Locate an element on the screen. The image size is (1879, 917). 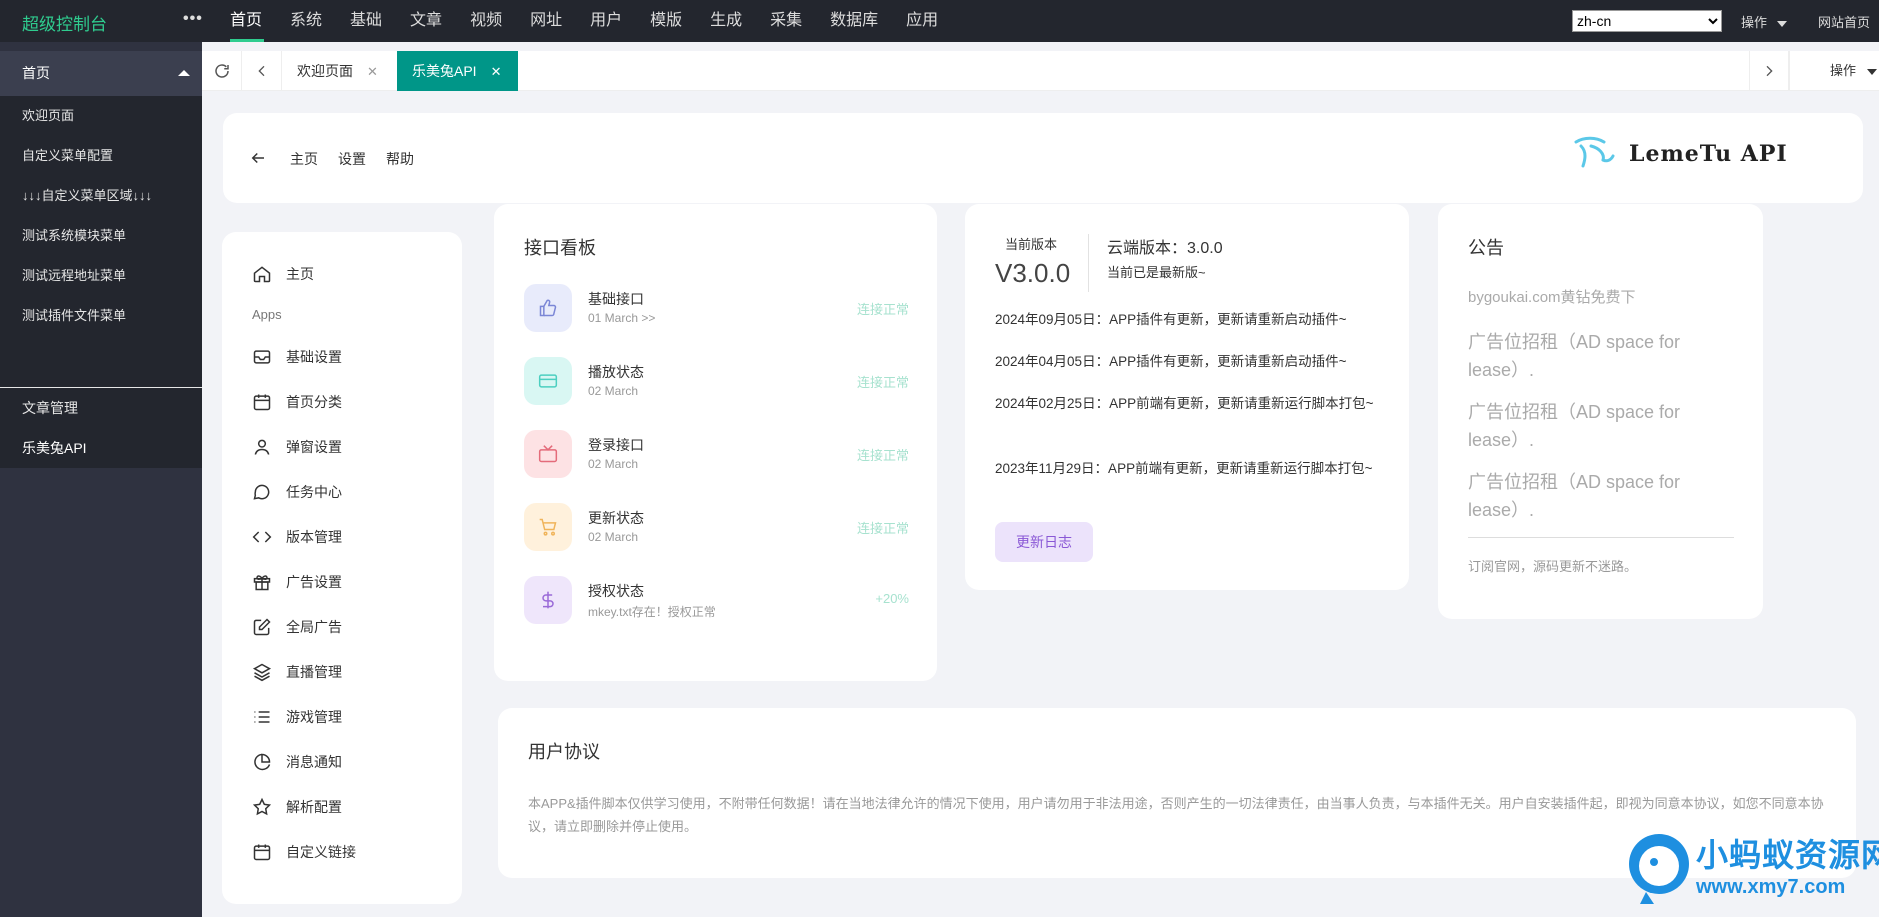
watermark: 小蚂蚁资源网 www.xmy7.com is located at coordinates (1749, 869).